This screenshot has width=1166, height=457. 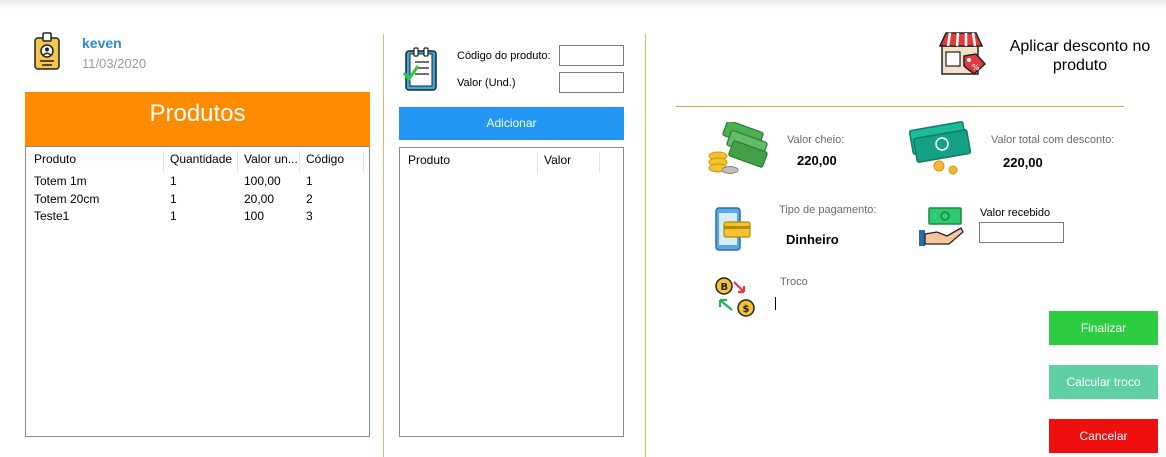 I want to click on itens-list: Produto Valor, so click(x=511, y=292).